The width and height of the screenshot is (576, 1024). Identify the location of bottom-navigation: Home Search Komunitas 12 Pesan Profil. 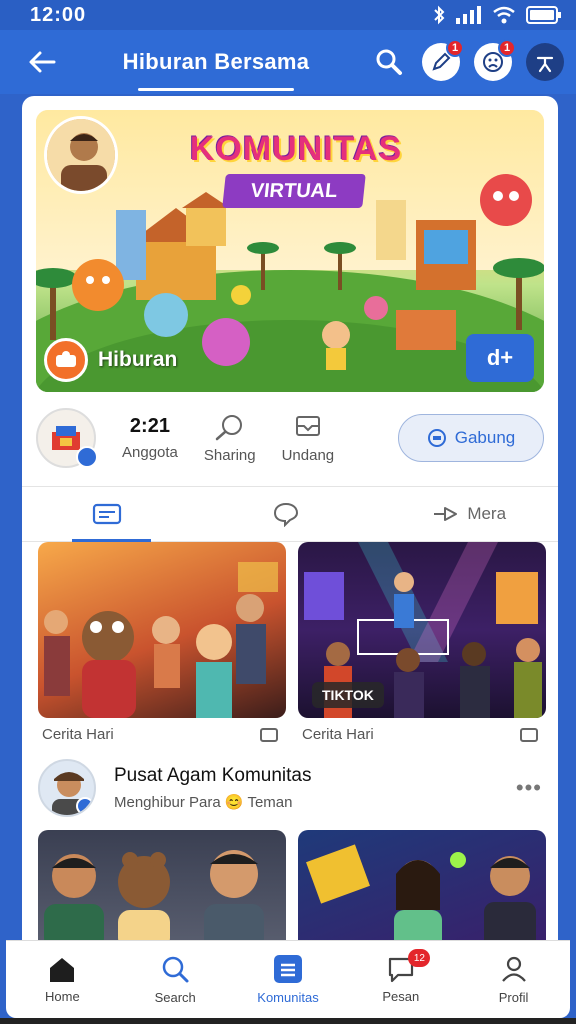
(288, 979).